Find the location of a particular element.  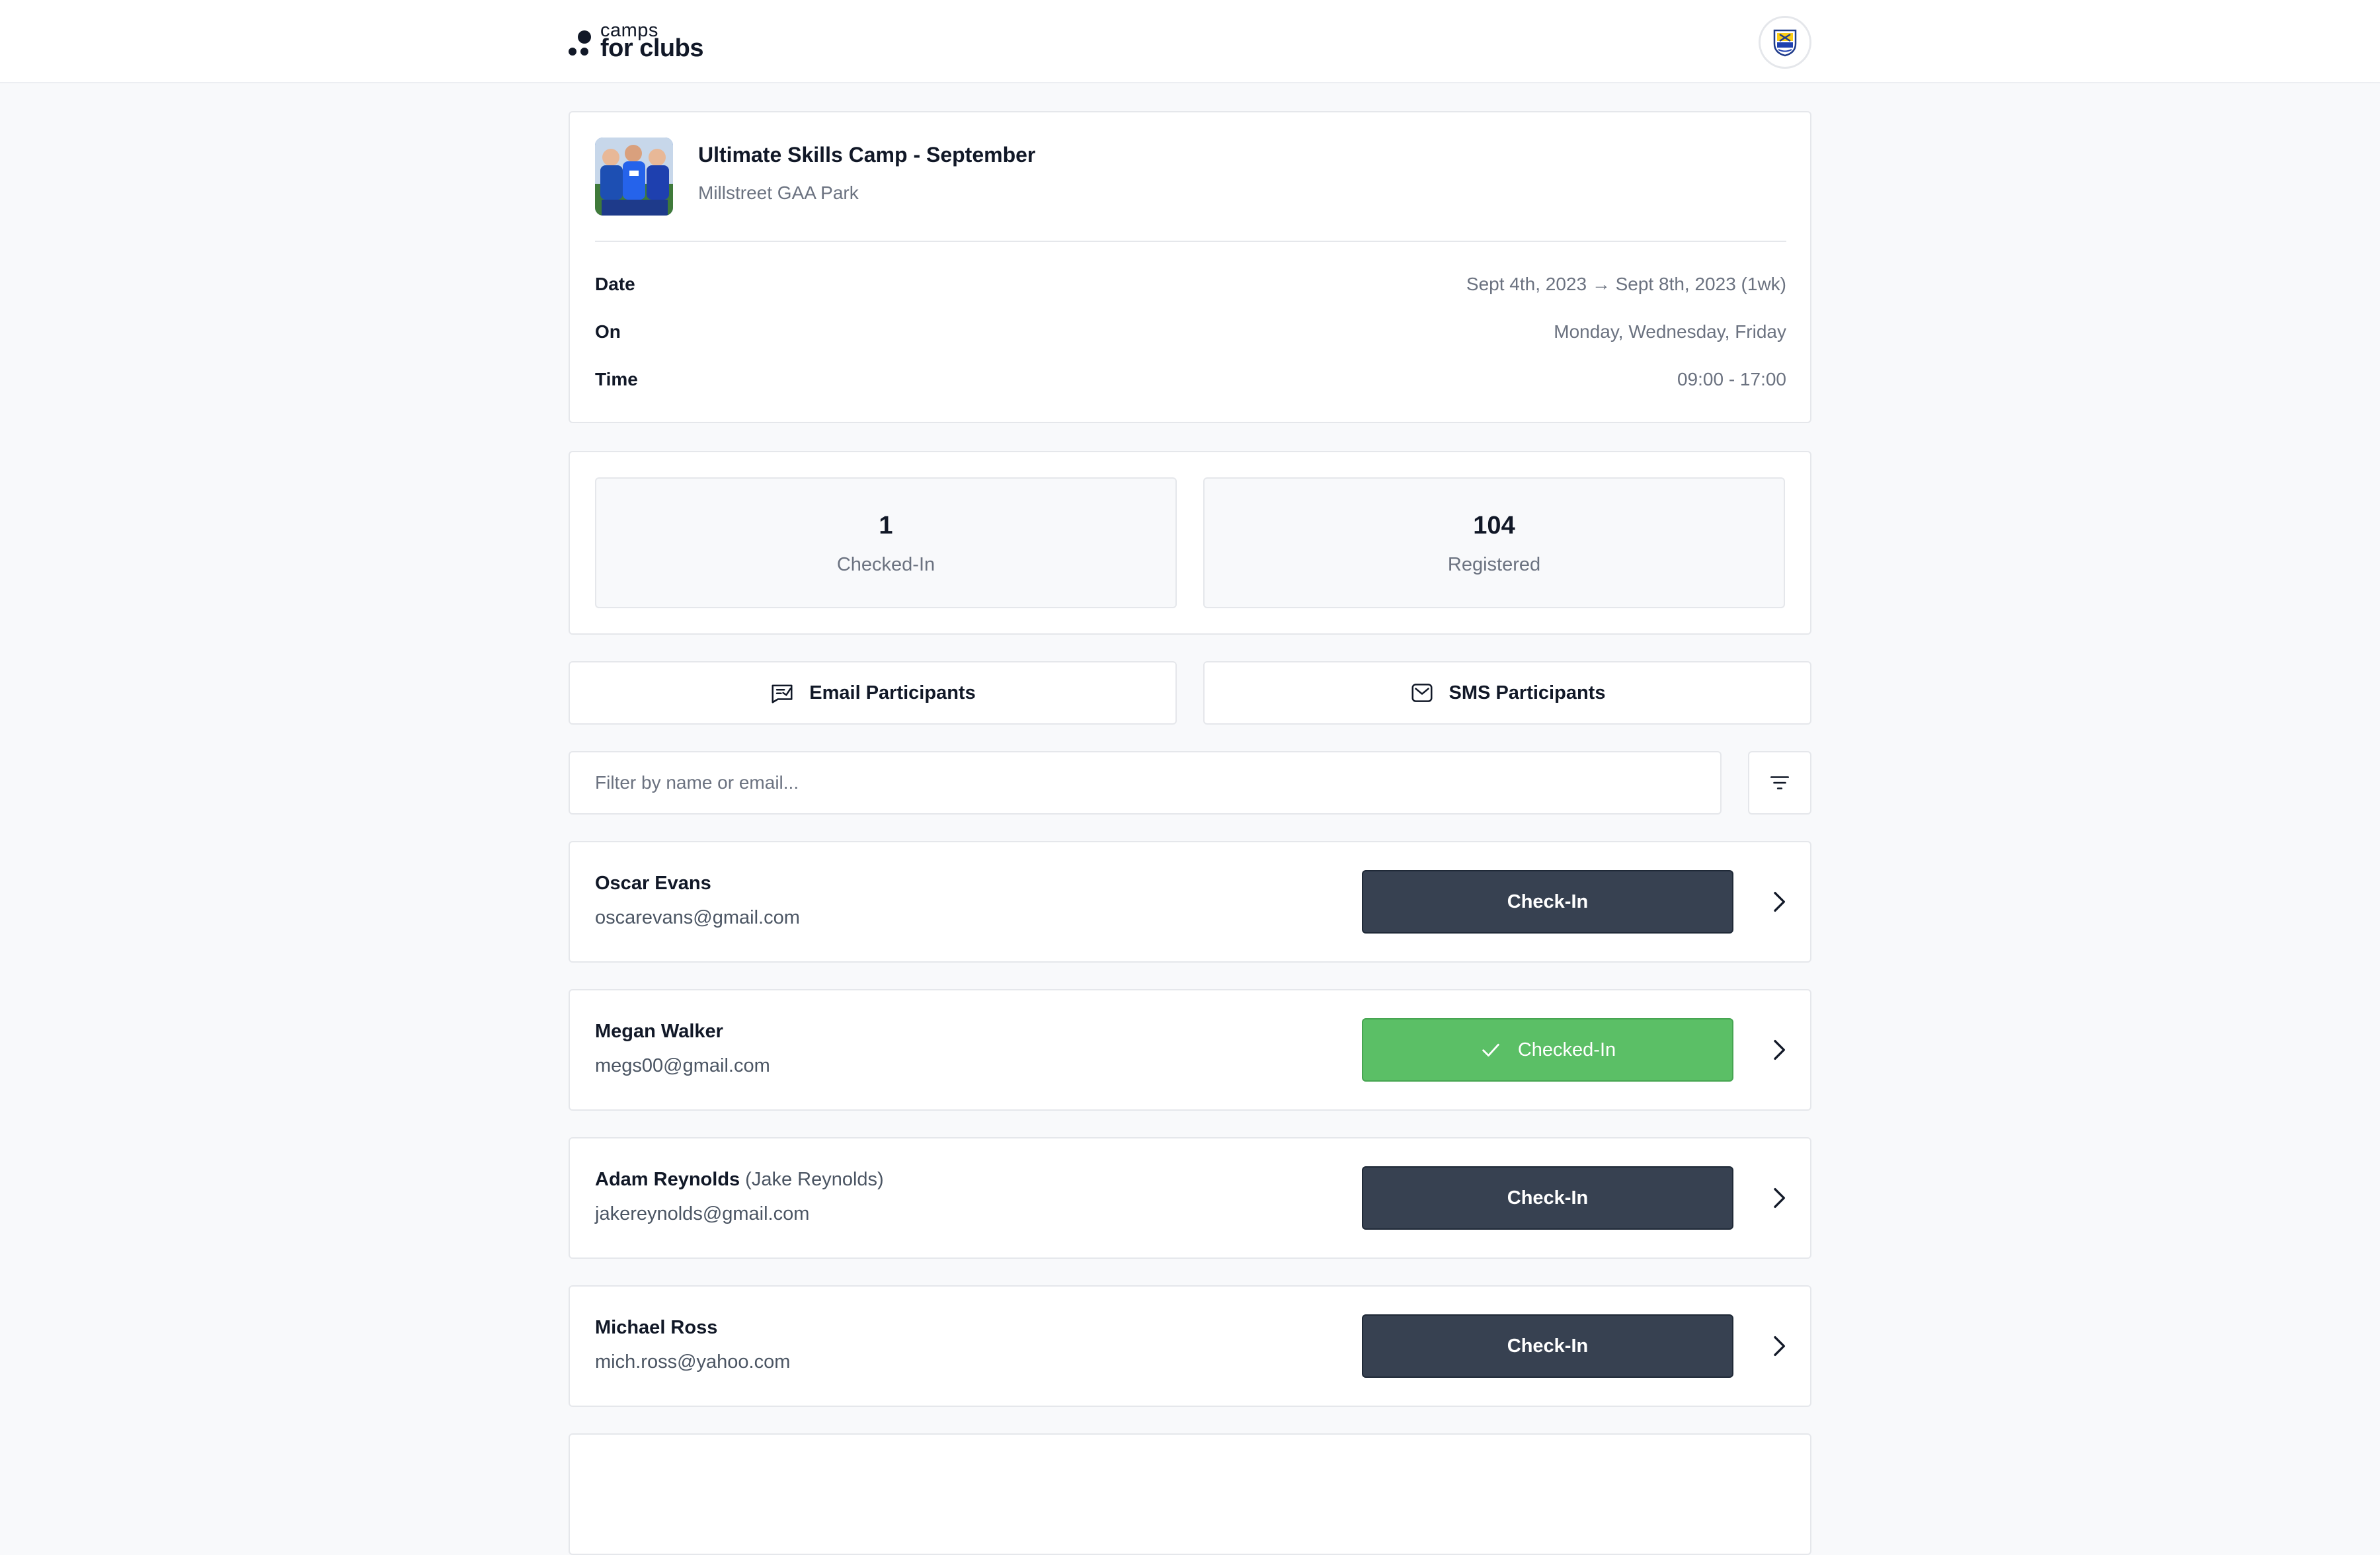

participant-row: Megan Walker megs00@gmail.com Checked-In is located at coordinates (1190, 1050).